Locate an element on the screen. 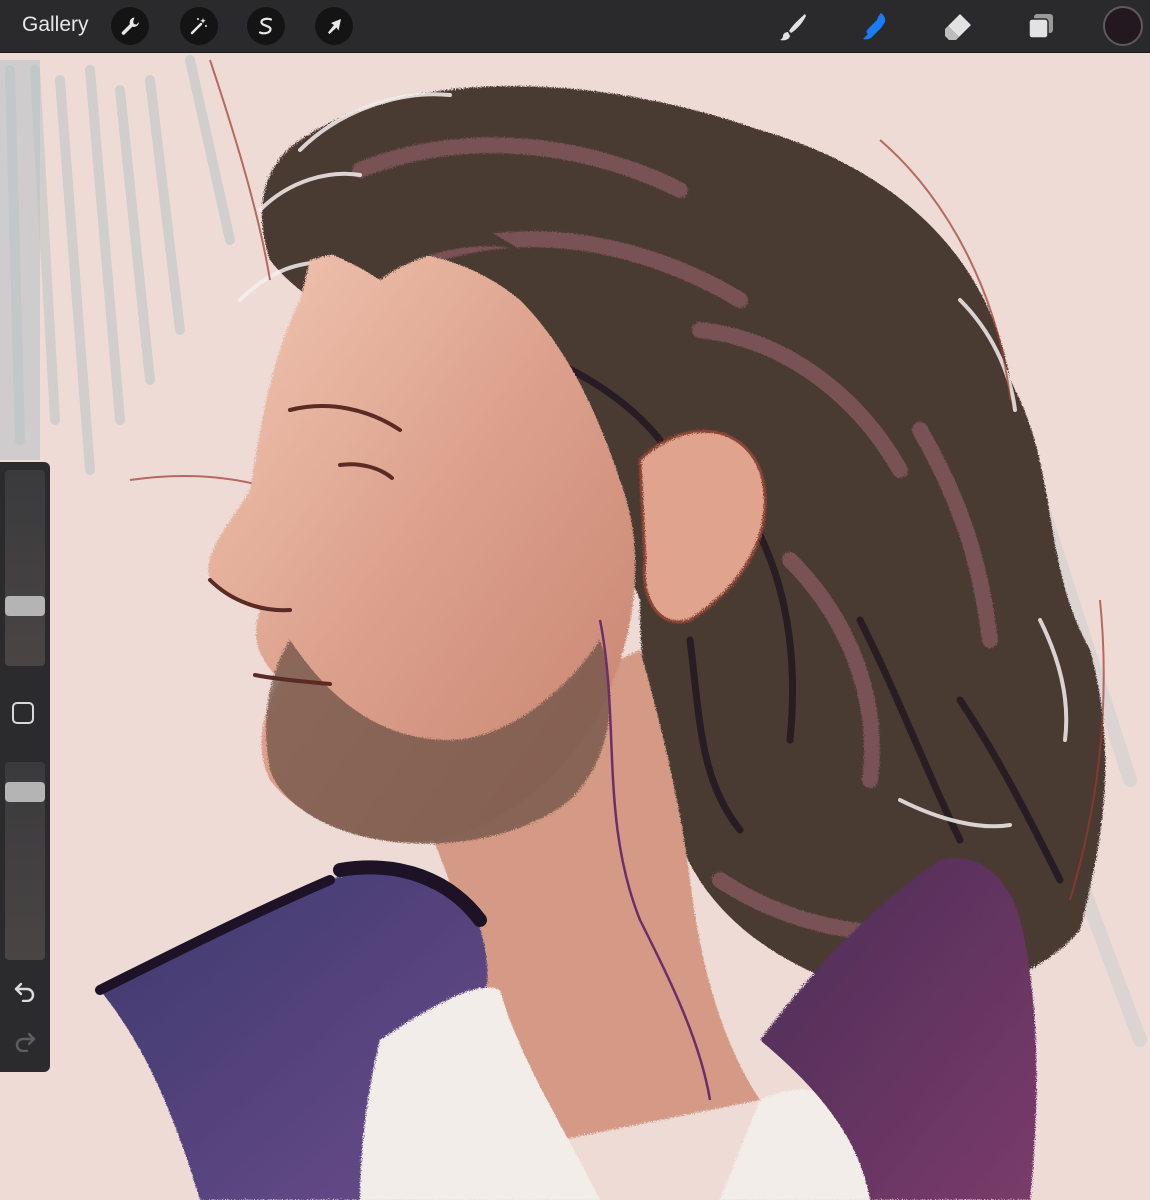 Image resolution: width=1150 pixels, height=1200 pixels. gallery-button: Gallery is located at coordinates (55, 25).